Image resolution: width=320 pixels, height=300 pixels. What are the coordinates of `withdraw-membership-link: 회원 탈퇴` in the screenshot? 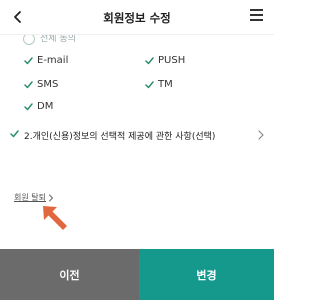 It's located at (30, 197).